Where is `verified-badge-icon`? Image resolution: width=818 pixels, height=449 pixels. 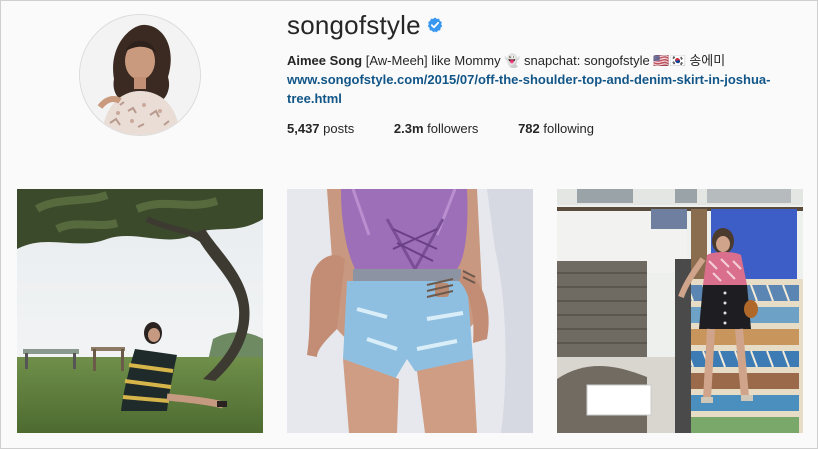 verified-badge-icon is located at coordinates (435, 25).